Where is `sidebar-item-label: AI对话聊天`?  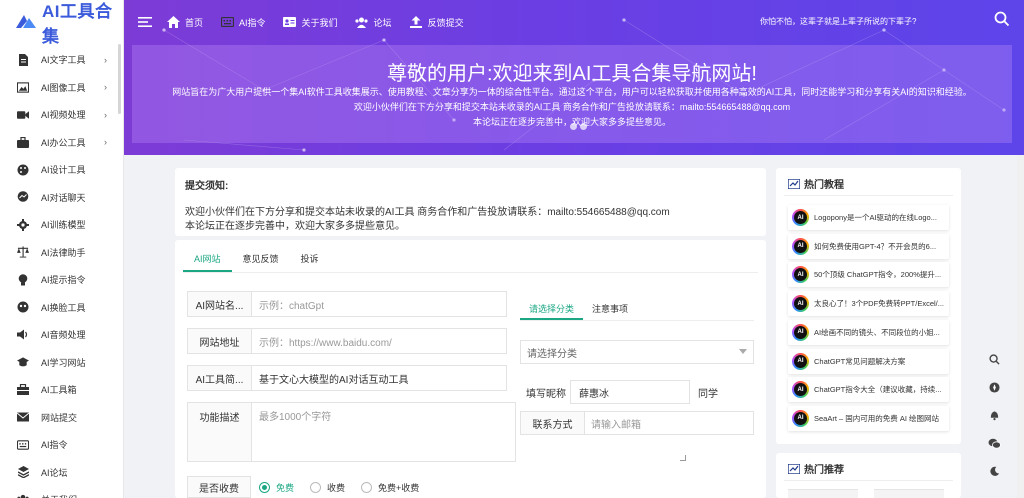
sidebar-item-label: AI对话聊天 is located at coordinates (63, 197).